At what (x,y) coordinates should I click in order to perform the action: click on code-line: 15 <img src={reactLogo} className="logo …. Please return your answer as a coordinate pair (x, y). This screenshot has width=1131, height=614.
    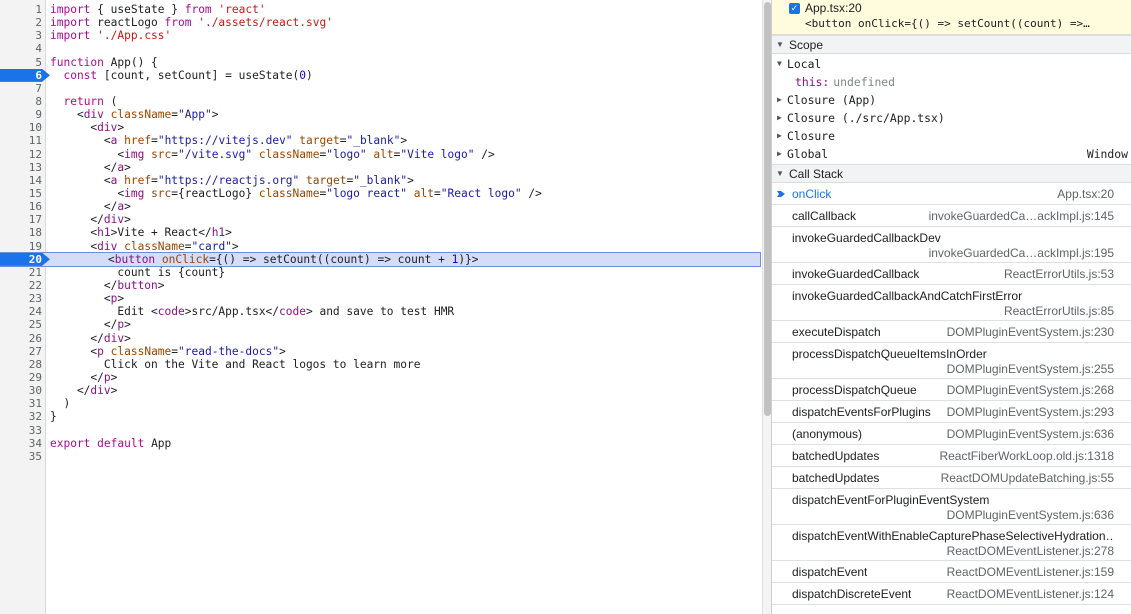
    Looking at the image, I should click on (380, 193).